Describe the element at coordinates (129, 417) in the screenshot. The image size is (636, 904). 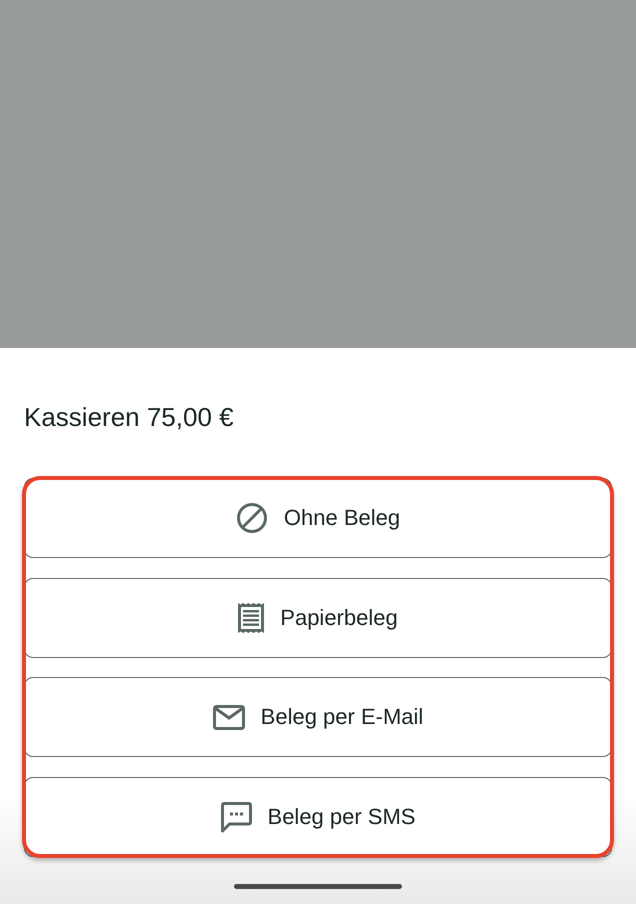
I see `sheet-title: Kassieren 75,00 €` at that location.